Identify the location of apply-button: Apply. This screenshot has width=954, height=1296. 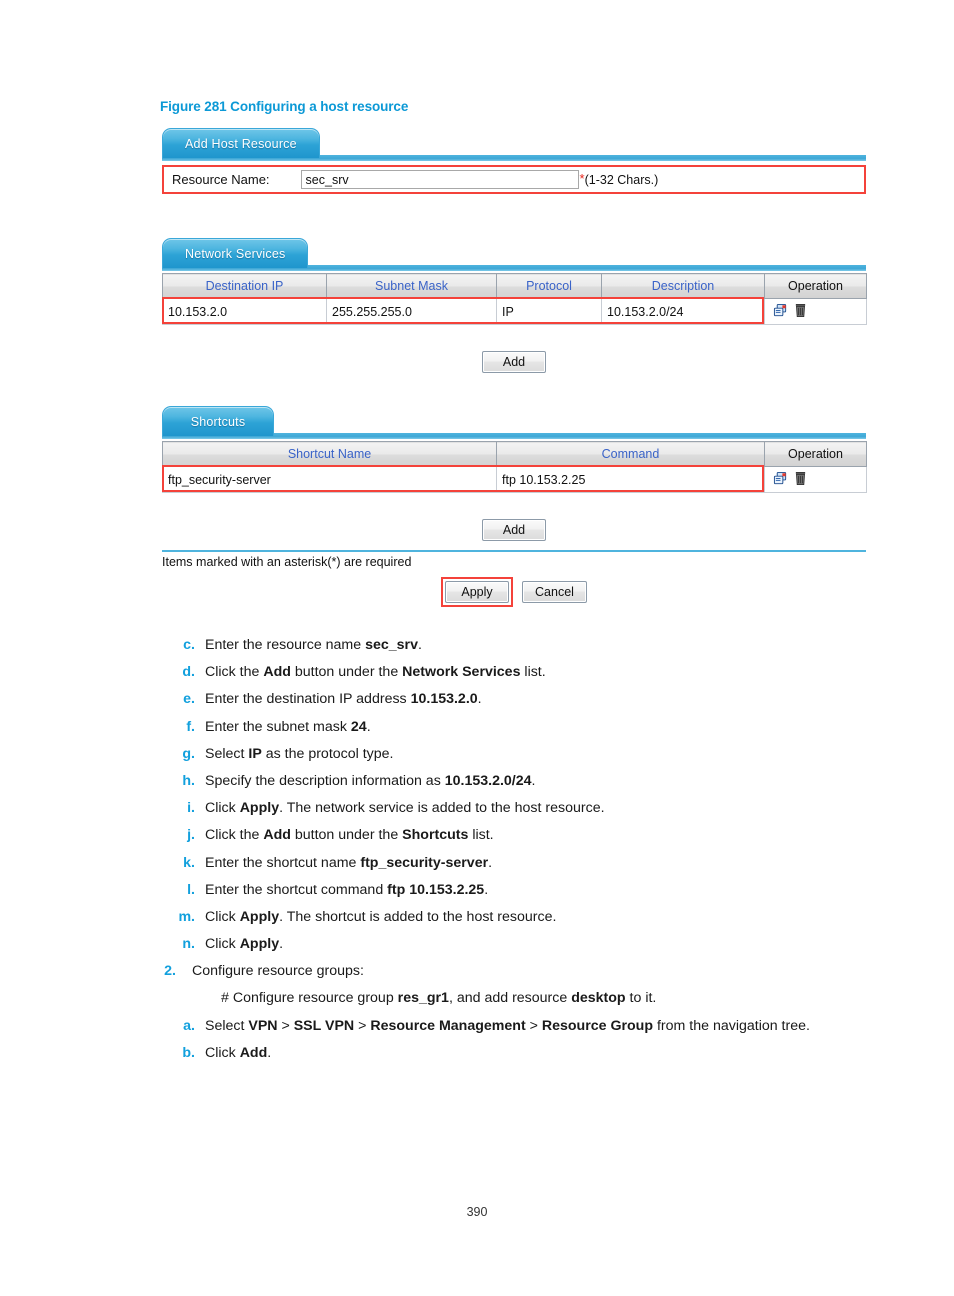
(477, 592).